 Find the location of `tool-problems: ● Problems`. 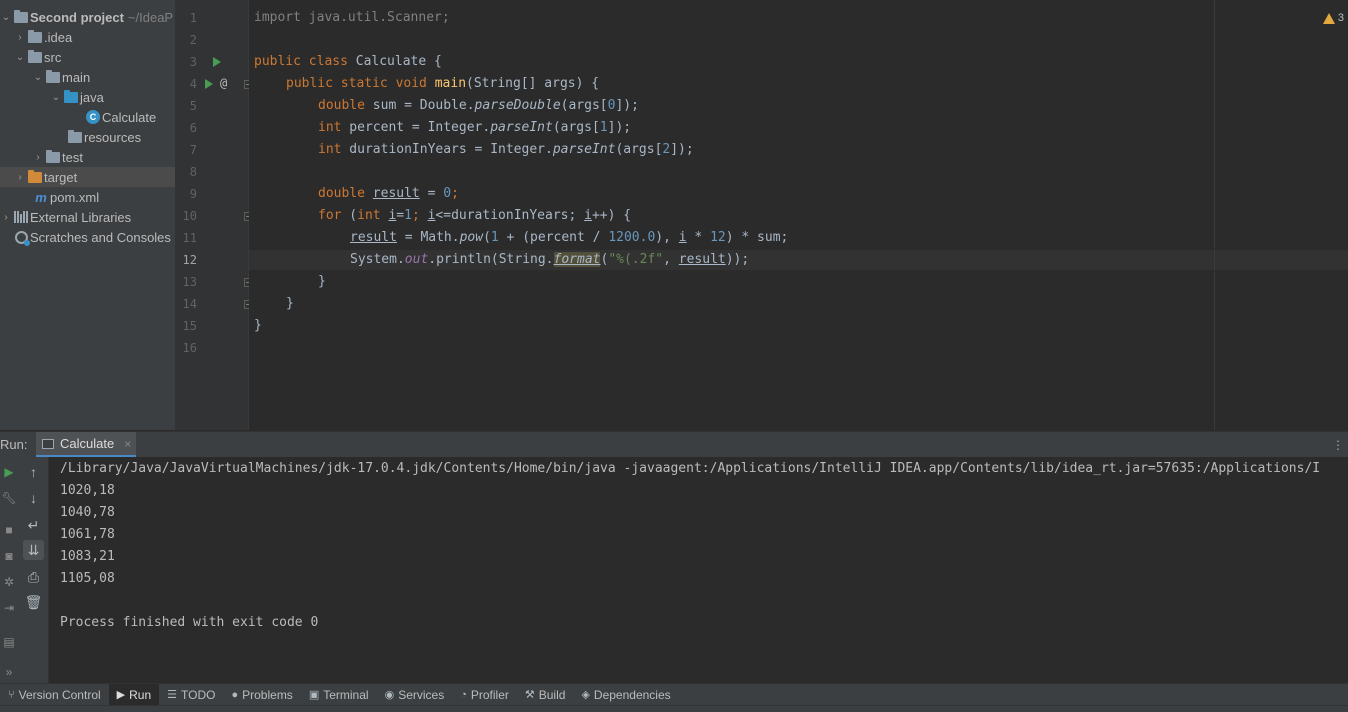

tool-problems: ● Problems is located at coordinates (261, 695).